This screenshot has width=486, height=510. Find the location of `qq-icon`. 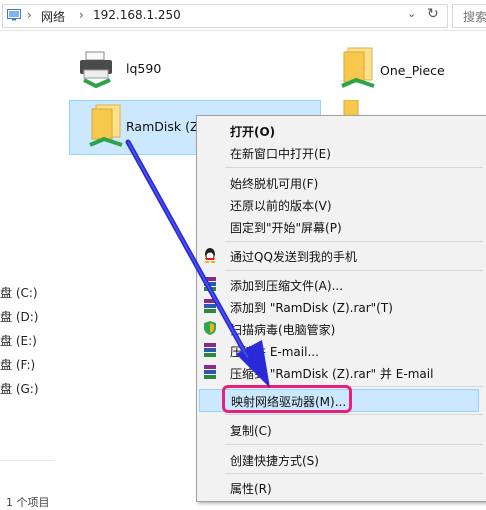

qq-icon is located at coordinates (210, 255).